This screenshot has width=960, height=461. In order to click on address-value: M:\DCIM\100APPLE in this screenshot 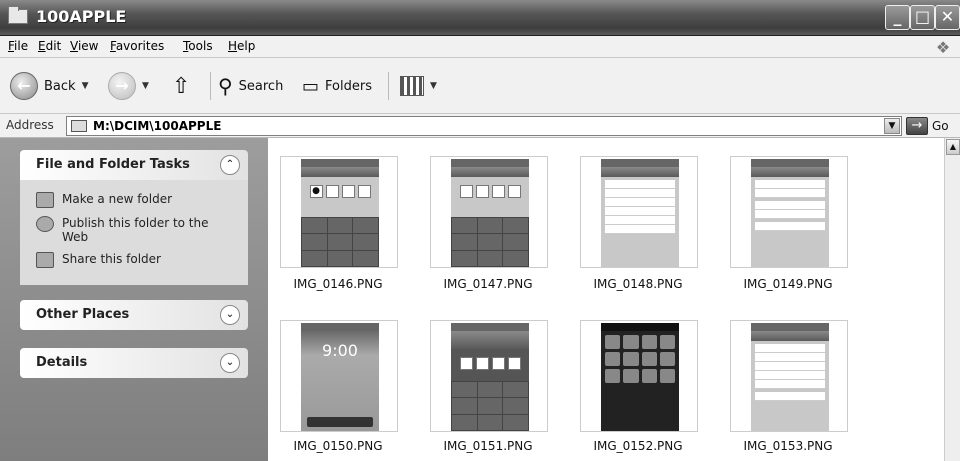, I will do `click(157, 126)`.